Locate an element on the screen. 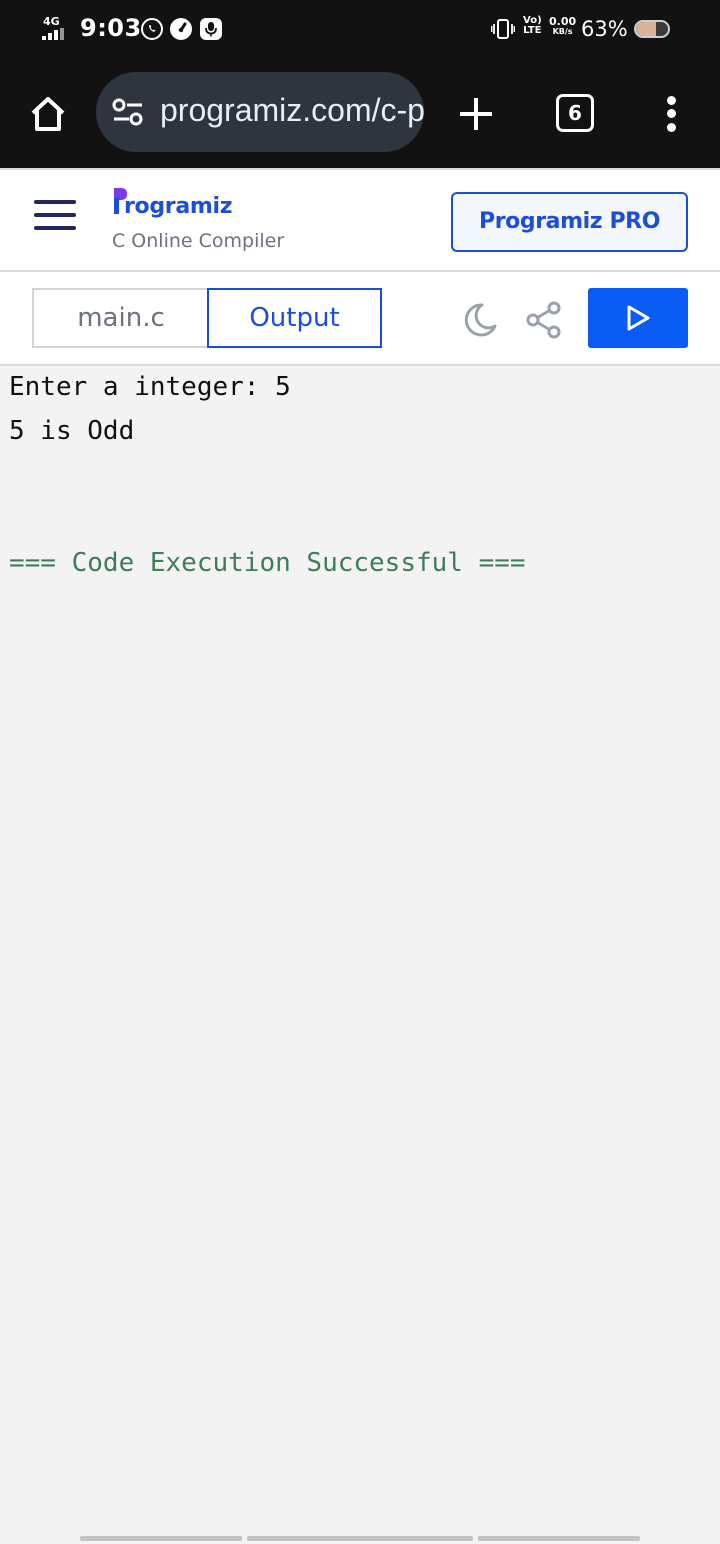 The height and width of the screenshot is (1544, 720). speedometer-icon is located at coordinates (181, 29).